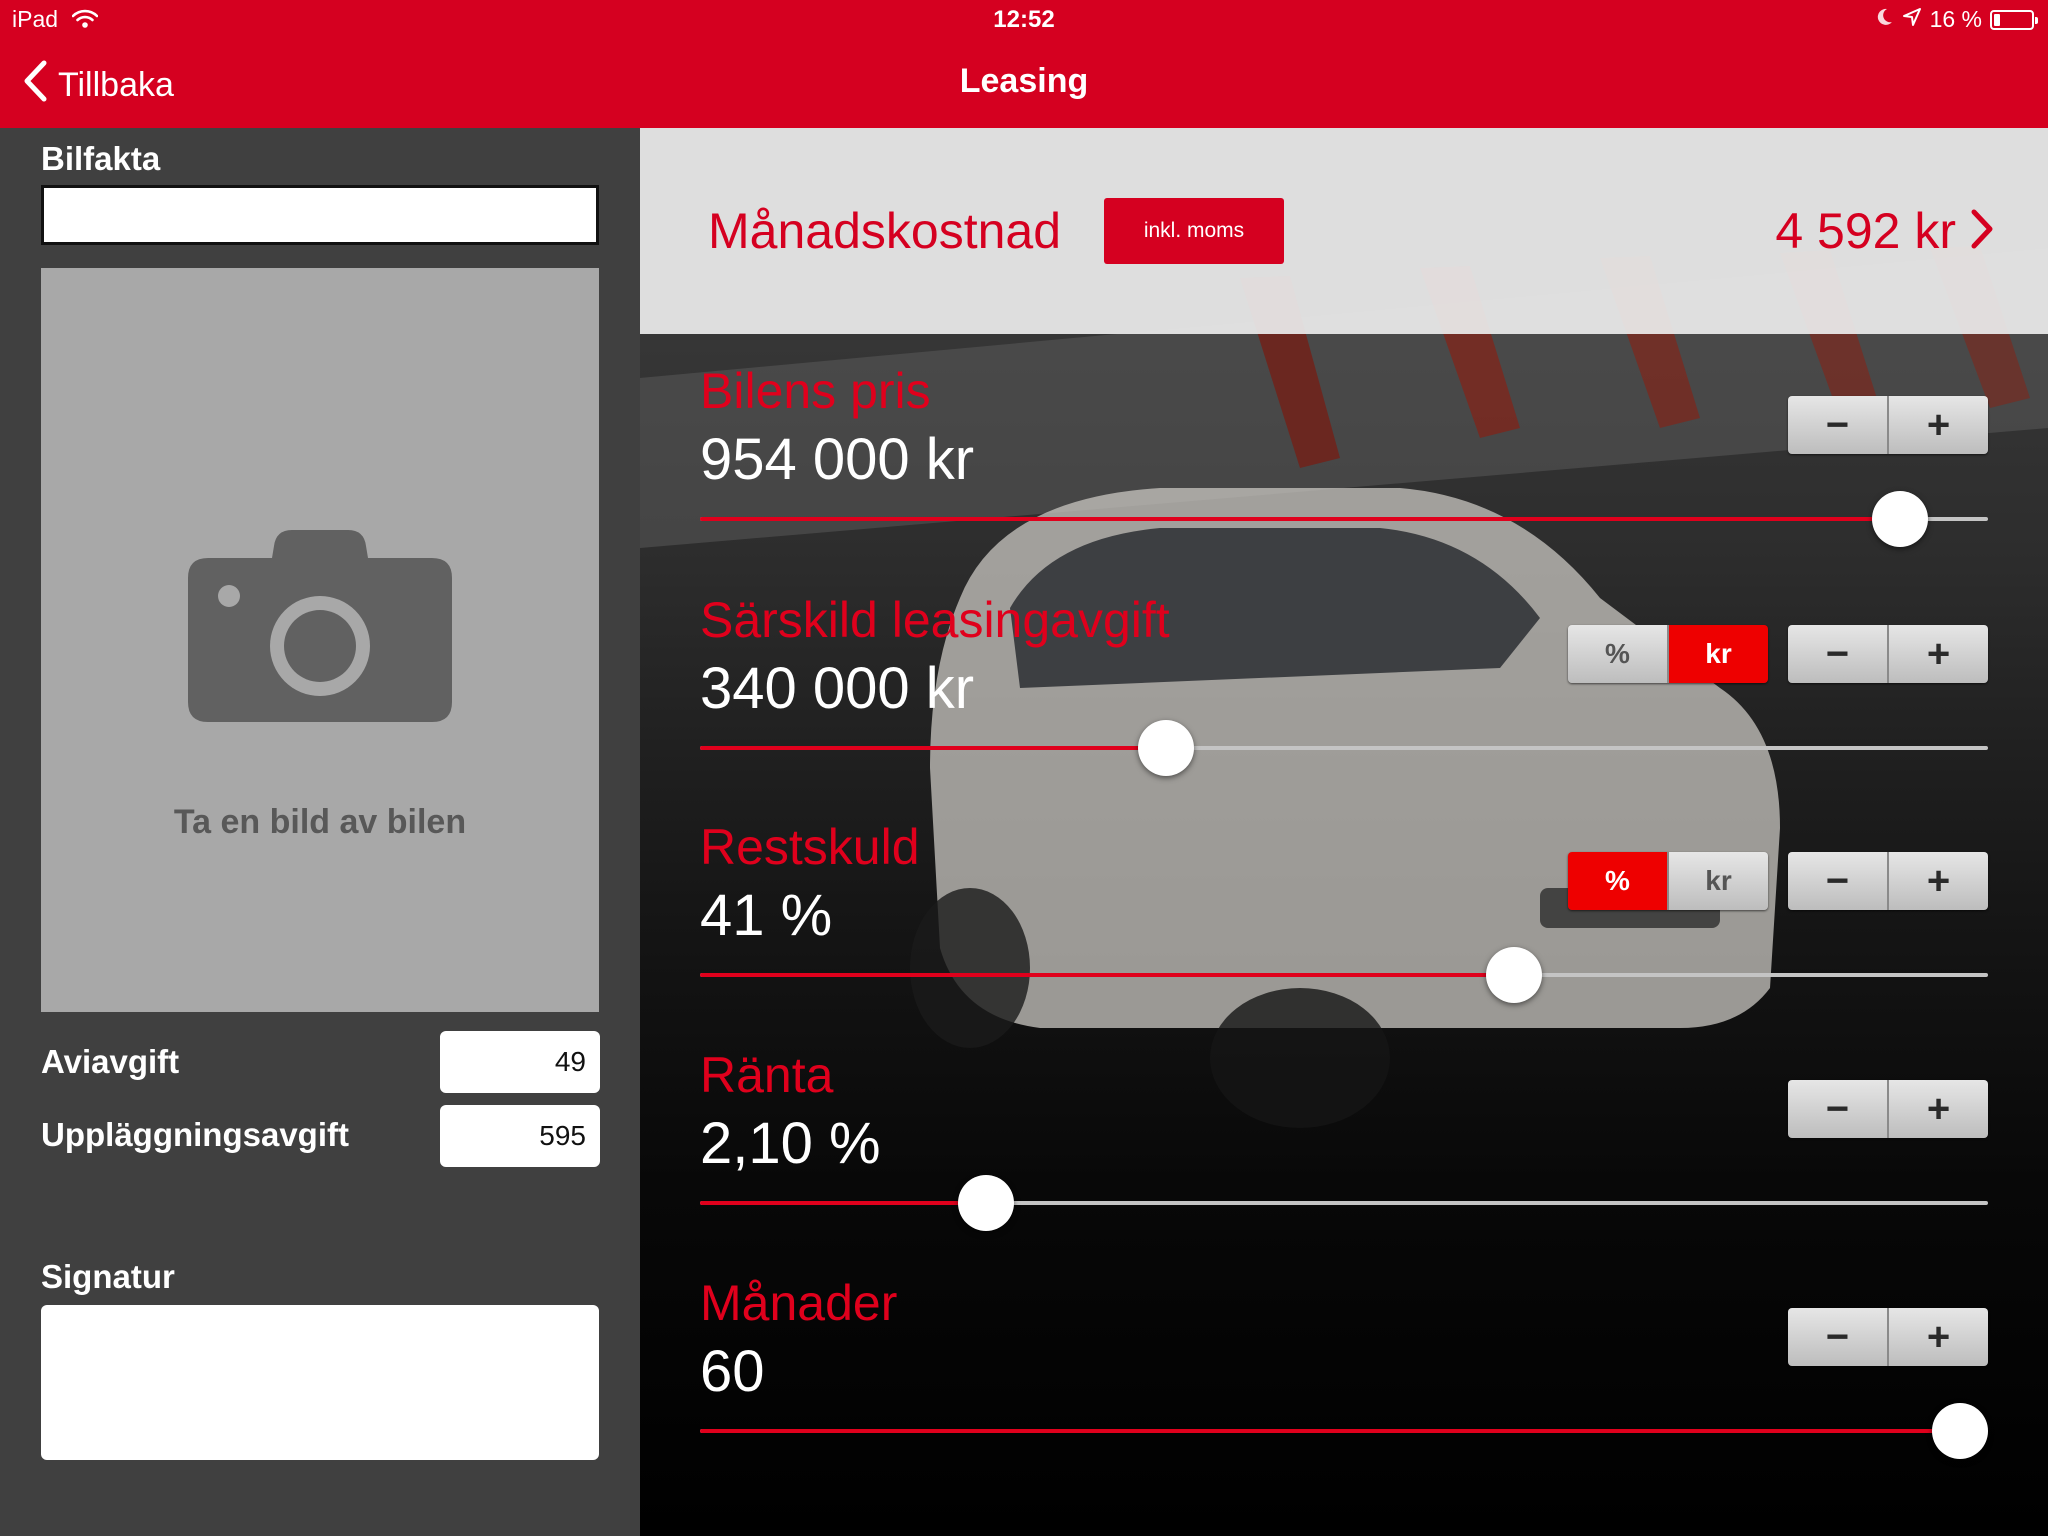 Image resolution: width=2048 pixels, height=1536 pixels. Describe the element at coordinates (933, 748) in the screenshot. I see `sarskild-leasingavgift-slider-fill` at that location.